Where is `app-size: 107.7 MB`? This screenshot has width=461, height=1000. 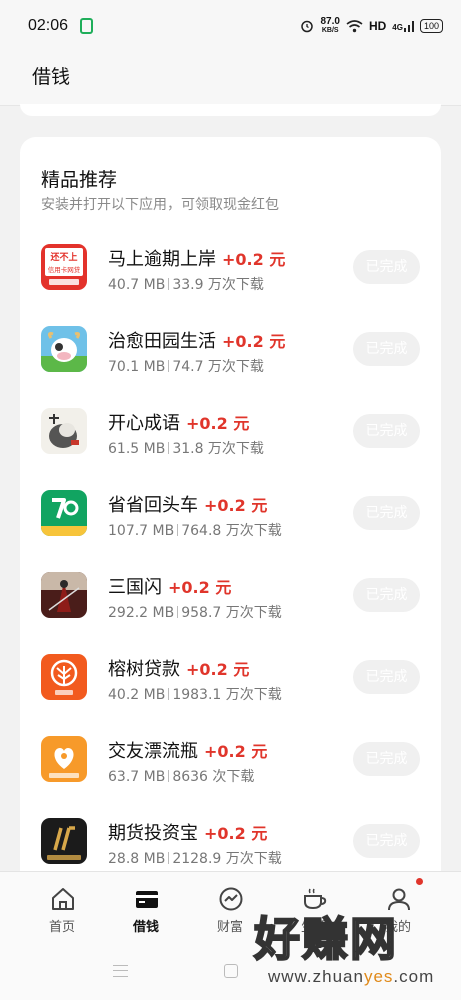
app-size: 107.7 MB is located at coordinates (141, 531).